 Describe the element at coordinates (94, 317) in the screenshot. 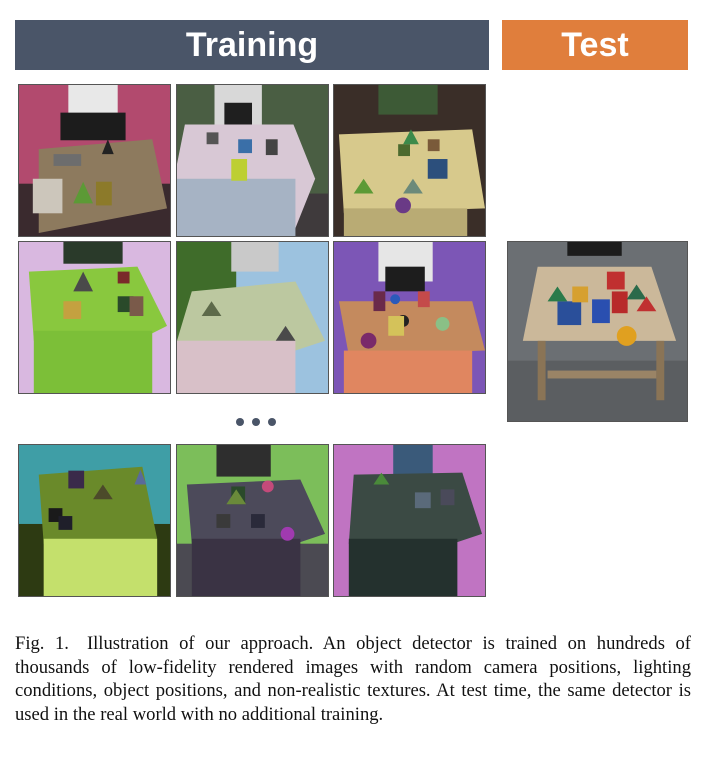

I see `training-image-r2c1` at that location.